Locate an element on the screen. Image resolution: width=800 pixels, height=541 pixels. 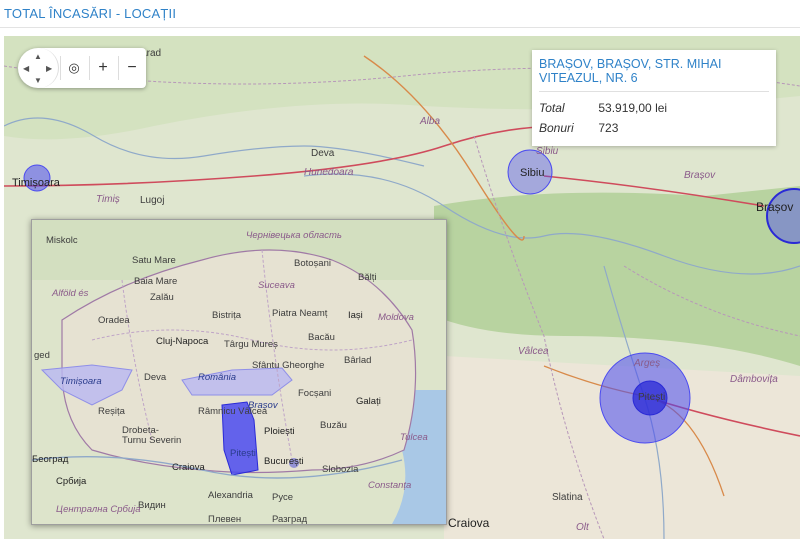
inset-label-srbija: Србија is located at coordinates (71, 481).